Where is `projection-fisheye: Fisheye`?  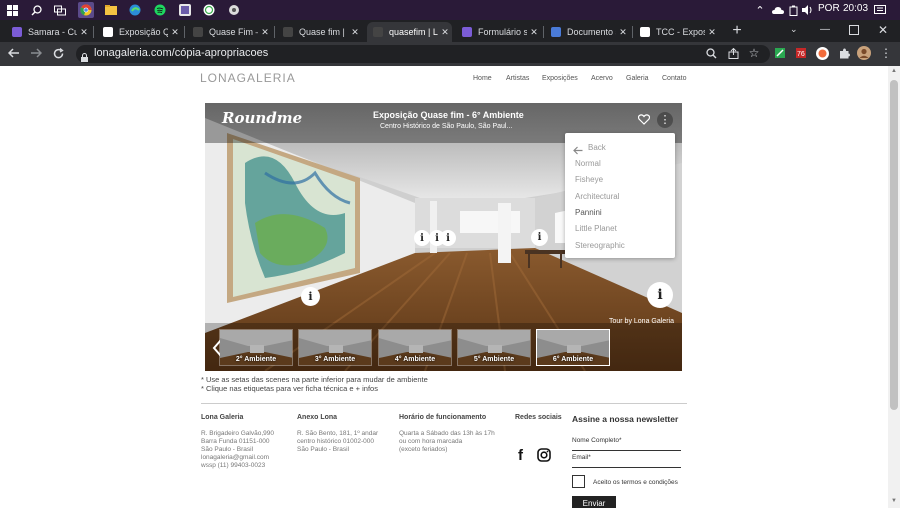
projection-fisheye: Fisheye is located at coordinates (589, 179).